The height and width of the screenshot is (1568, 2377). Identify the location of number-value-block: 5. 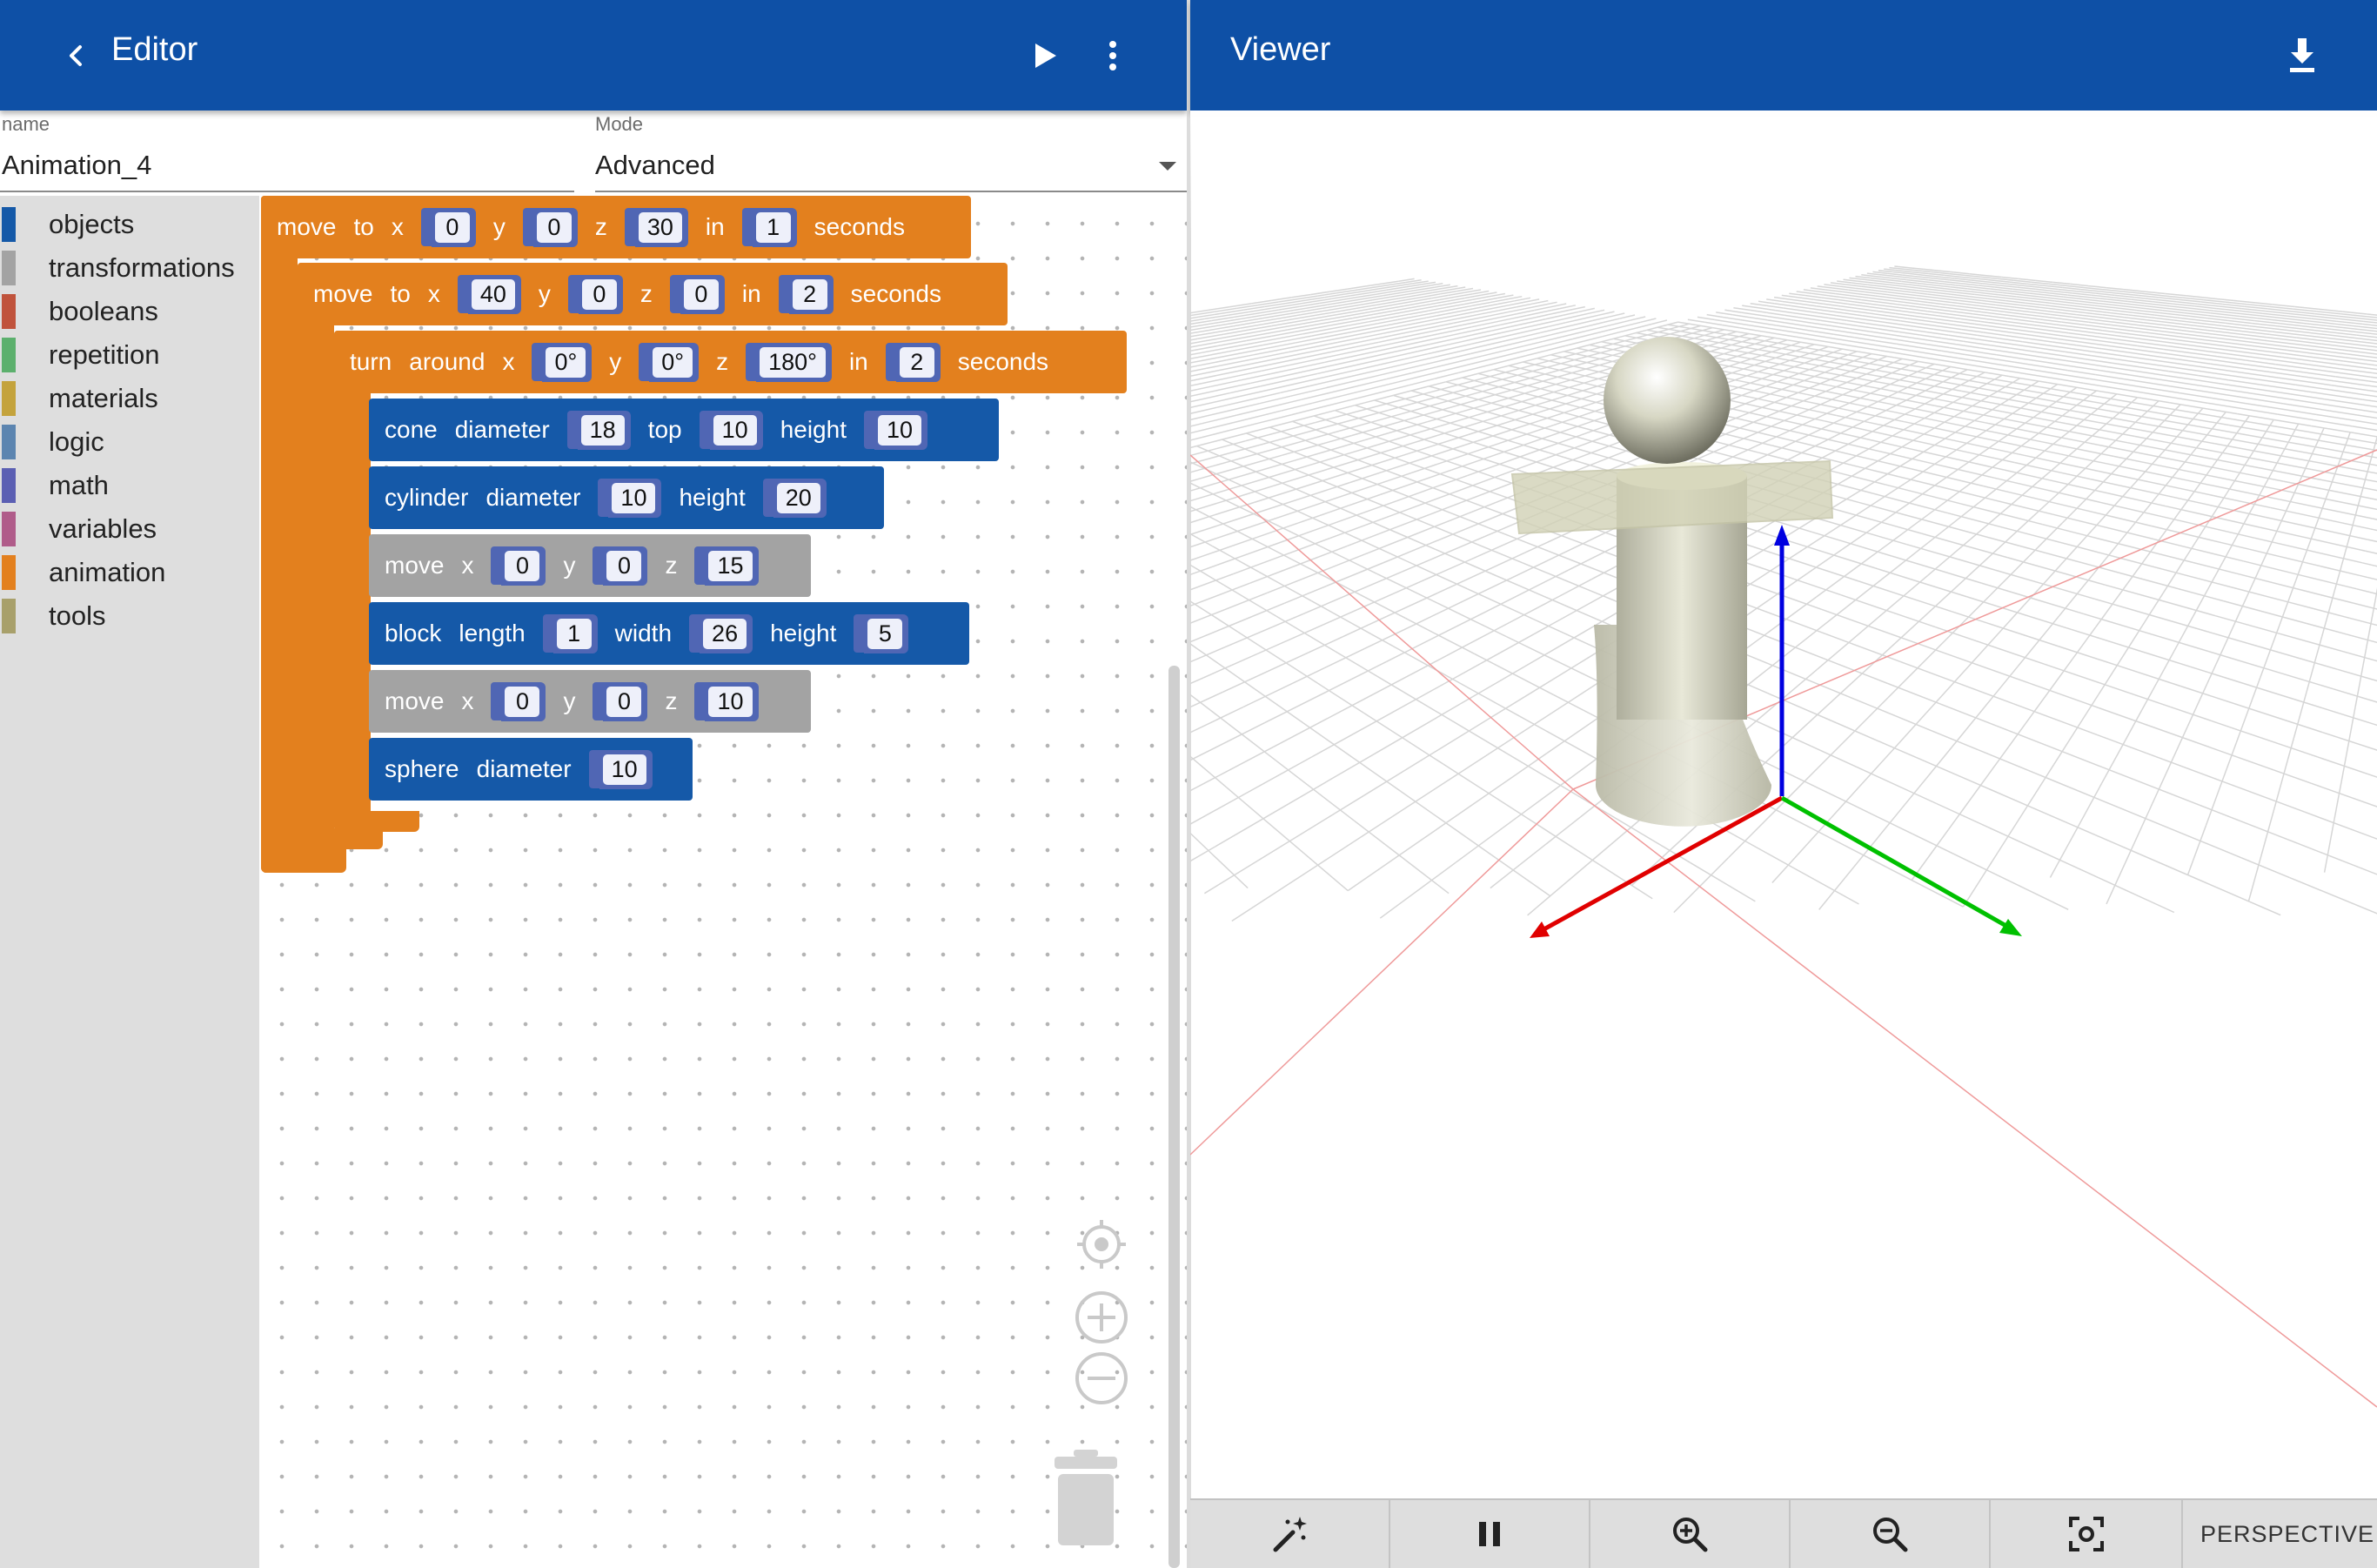
(881, 633).